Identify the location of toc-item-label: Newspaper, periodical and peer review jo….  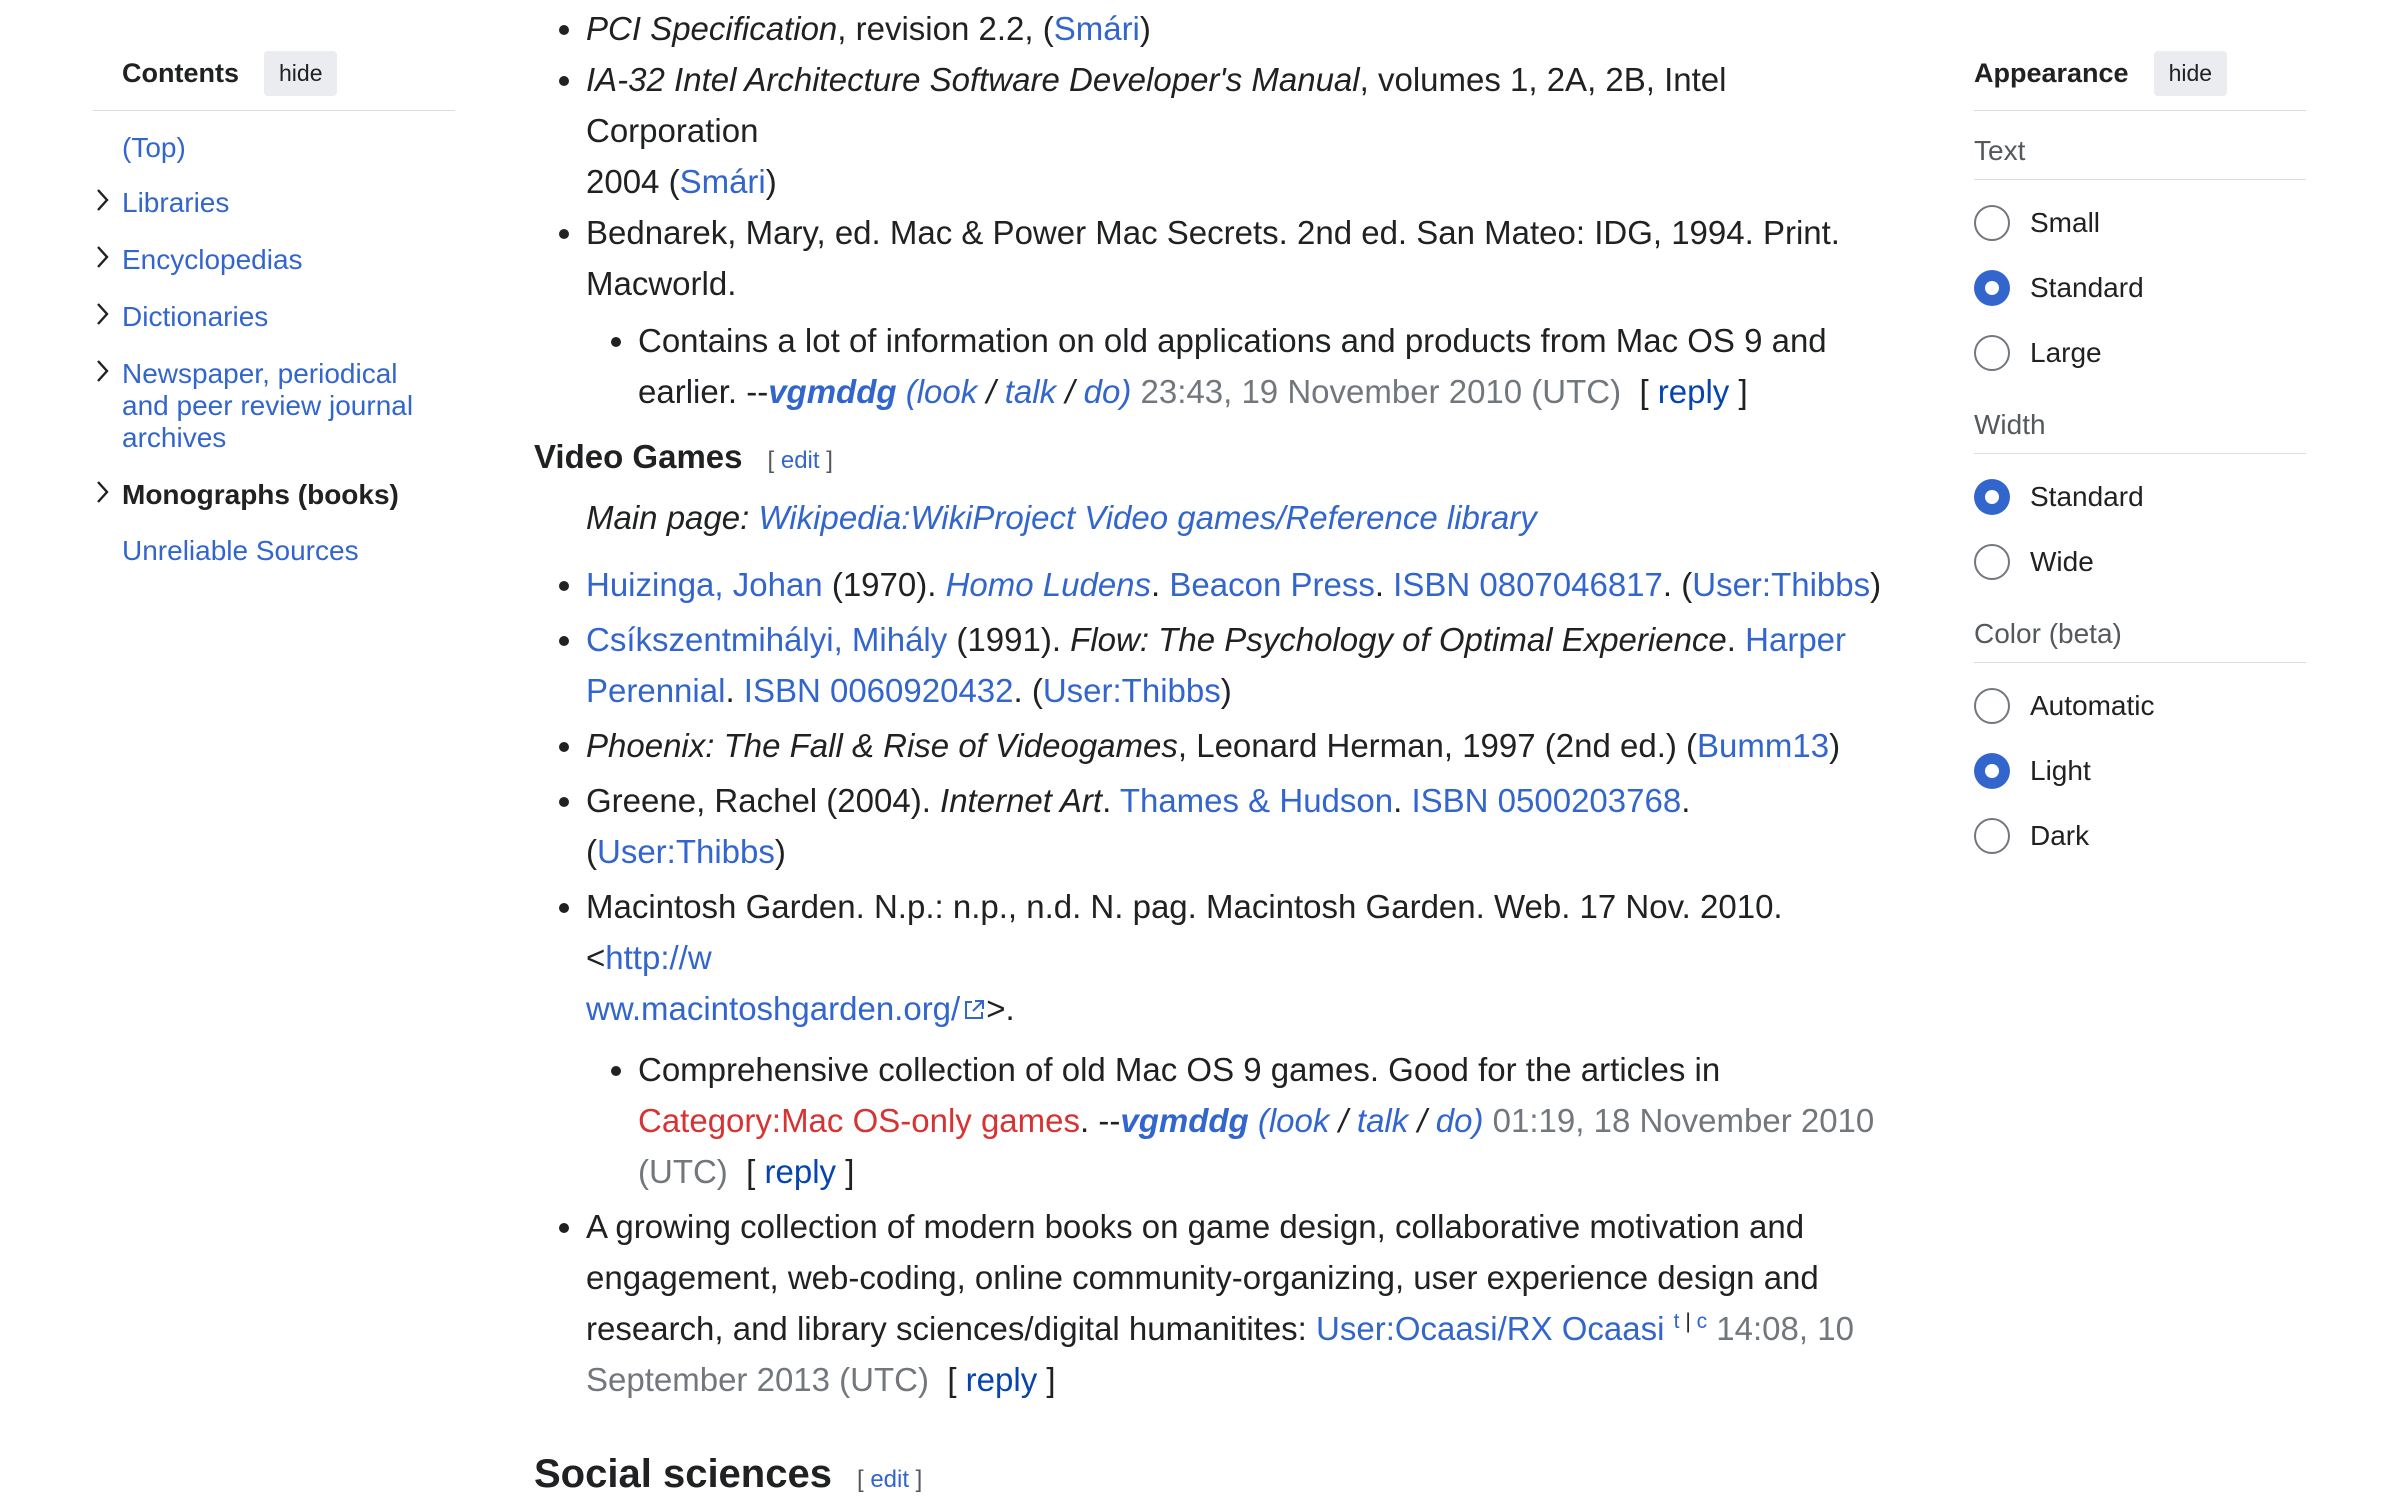
(267, 405).